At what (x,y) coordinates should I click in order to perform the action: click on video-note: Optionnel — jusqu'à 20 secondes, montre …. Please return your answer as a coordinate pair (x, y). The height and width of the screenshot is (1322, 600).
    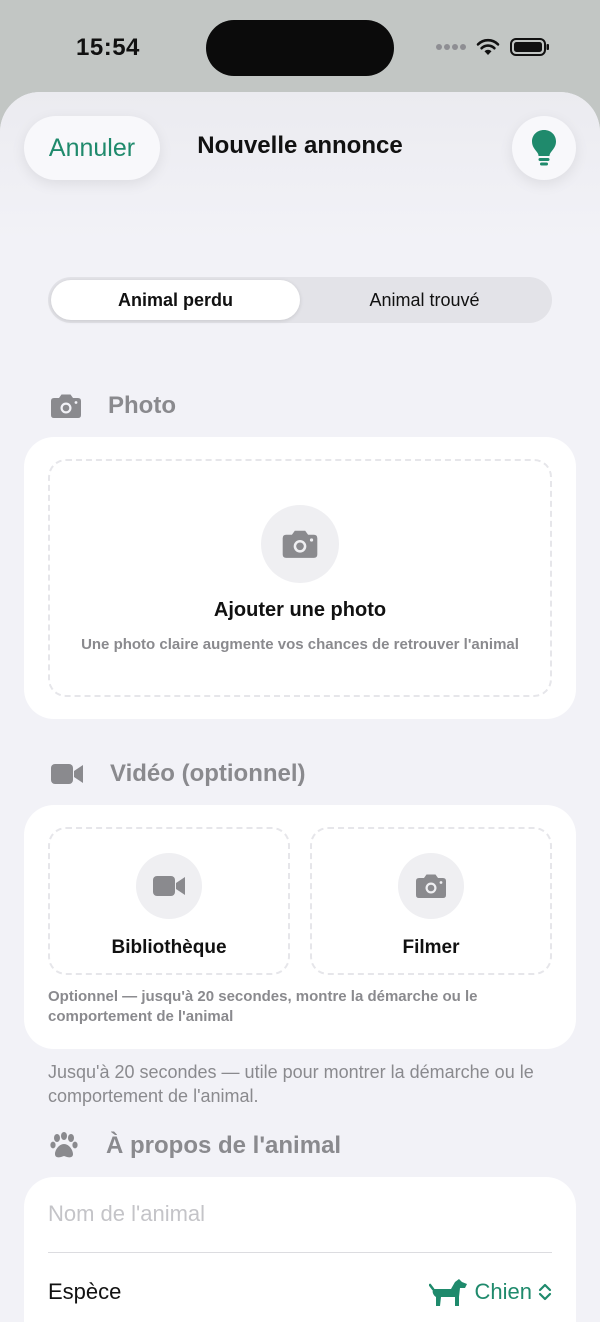
    Looking at the image, I should click on (263, 1006).